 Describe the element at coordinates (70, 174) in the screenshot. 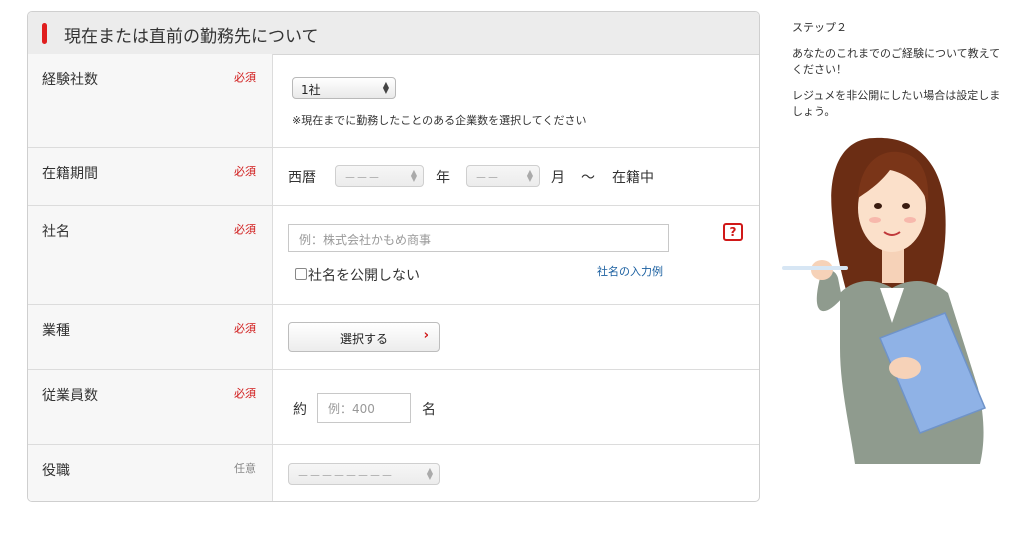

I see `field-label: 在籍期間` at that location.